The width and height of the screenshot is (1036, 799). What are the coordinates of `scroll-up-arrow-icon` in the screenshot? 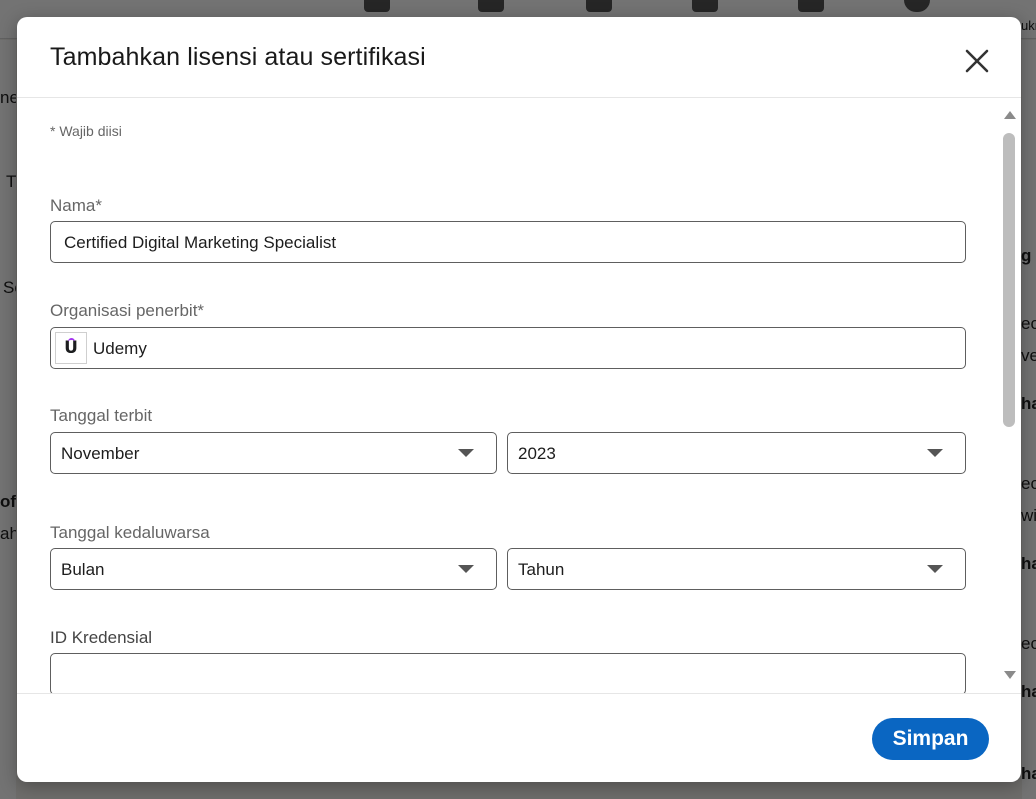 It's located at (1010, 115).